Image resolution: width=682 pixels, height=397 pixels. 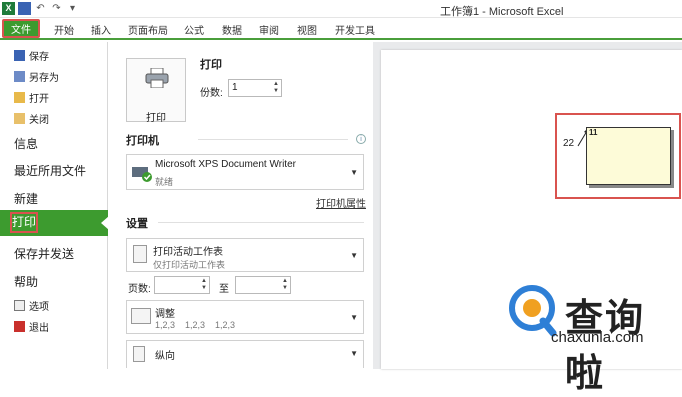 I want to click on nav-close: 关闭, so click(x=31, y=118).